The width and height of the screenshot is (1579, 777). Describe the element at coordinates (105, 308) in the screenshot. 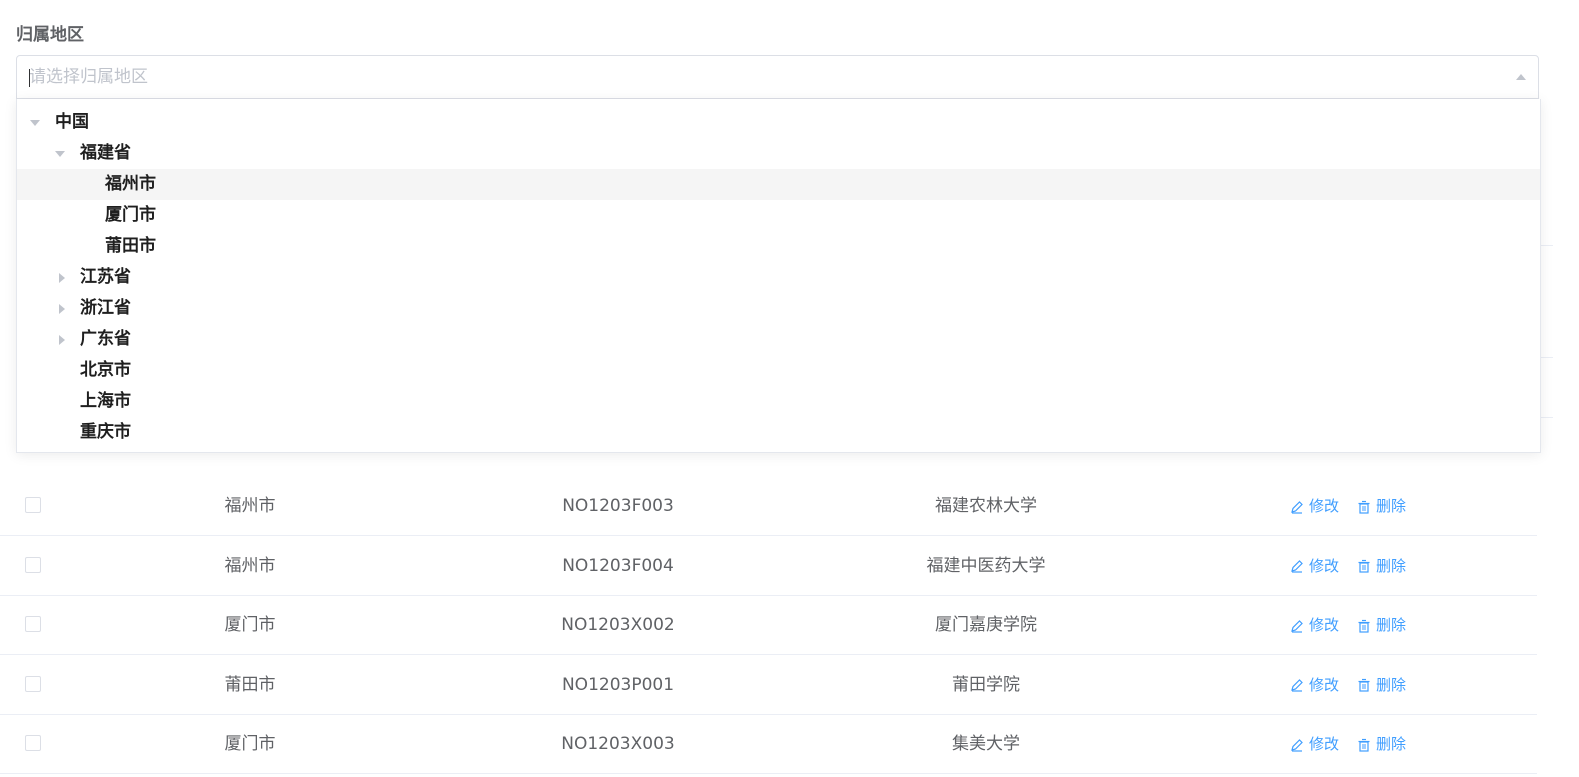

I see `tree-node-label: 浙江省` at that location.